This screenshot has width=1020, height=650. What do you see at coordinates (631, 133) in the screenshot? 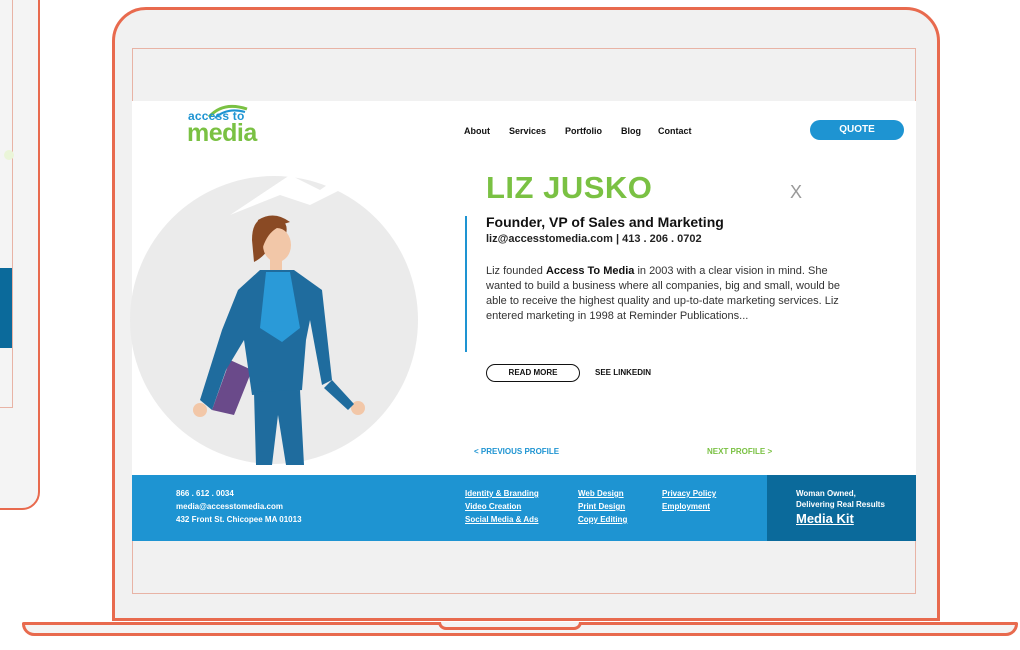
I see `nav-blog: Blog` at bounding box center [631, 133].